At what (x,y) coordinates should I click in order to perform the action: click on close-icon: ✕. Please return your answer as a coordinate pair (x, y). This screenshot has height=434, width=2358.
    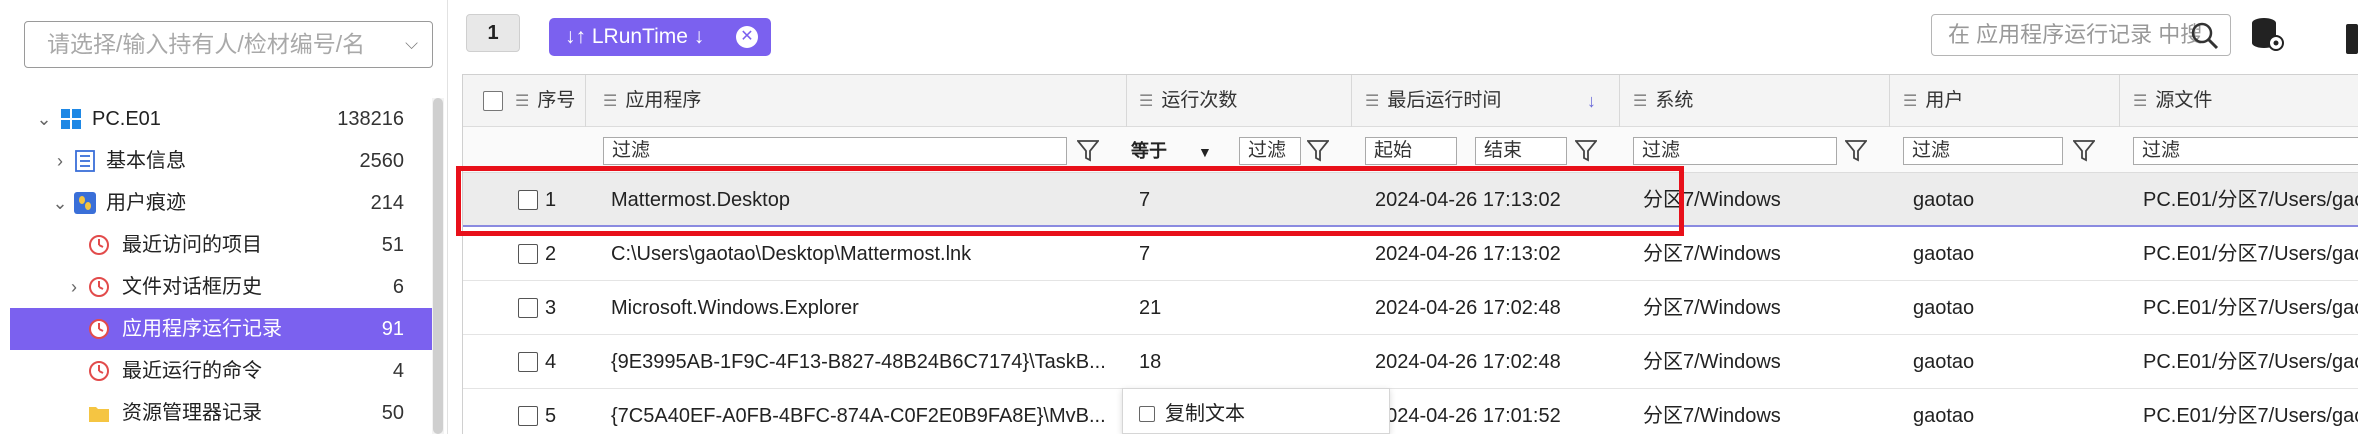
    Looking at the image, I should click on (747, 37).